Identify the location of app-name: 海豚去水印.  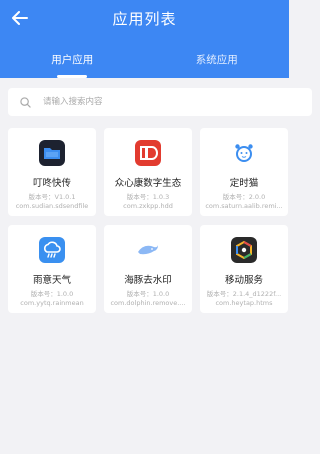
(148, 280).